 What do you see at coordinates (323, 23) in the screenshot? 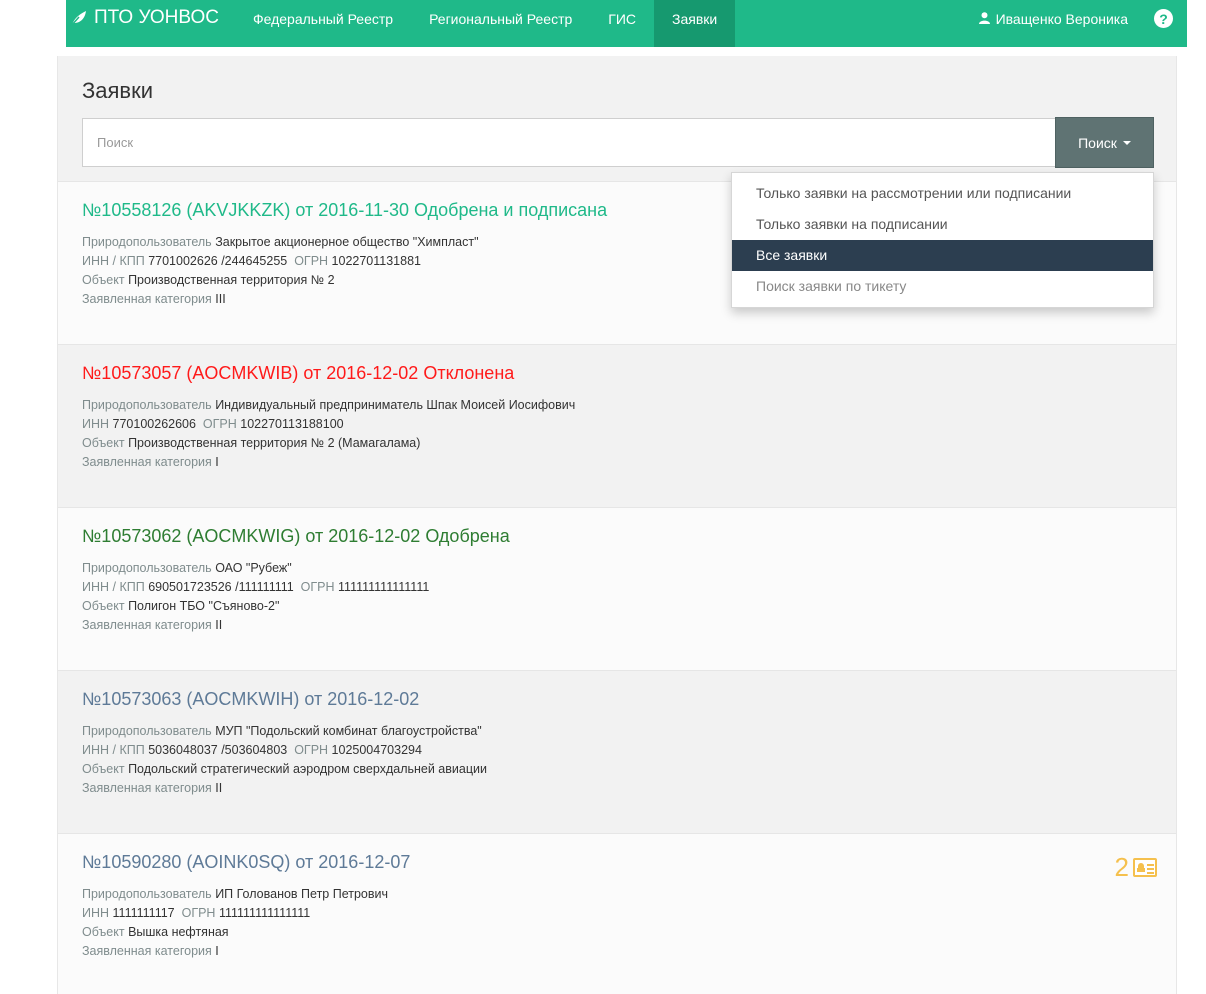
I see `nav-federal-registry: Федеральный Реестр` at bounding box center [323, 23].